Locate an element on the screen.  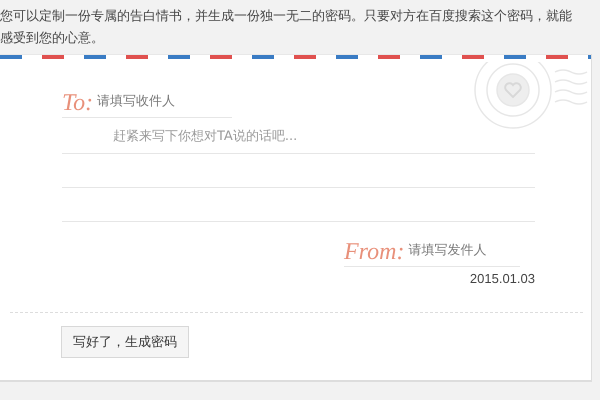
from-label: From: is located at coordinates (375, 252).